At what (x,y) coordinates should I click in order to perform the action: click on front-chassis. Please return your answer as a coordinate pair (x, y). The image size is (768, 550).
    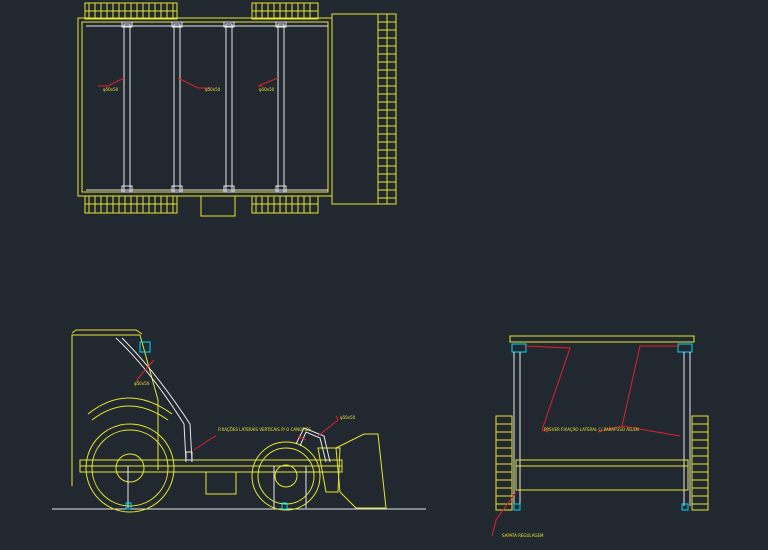
    Looking at the image, I should click on (602, 475).